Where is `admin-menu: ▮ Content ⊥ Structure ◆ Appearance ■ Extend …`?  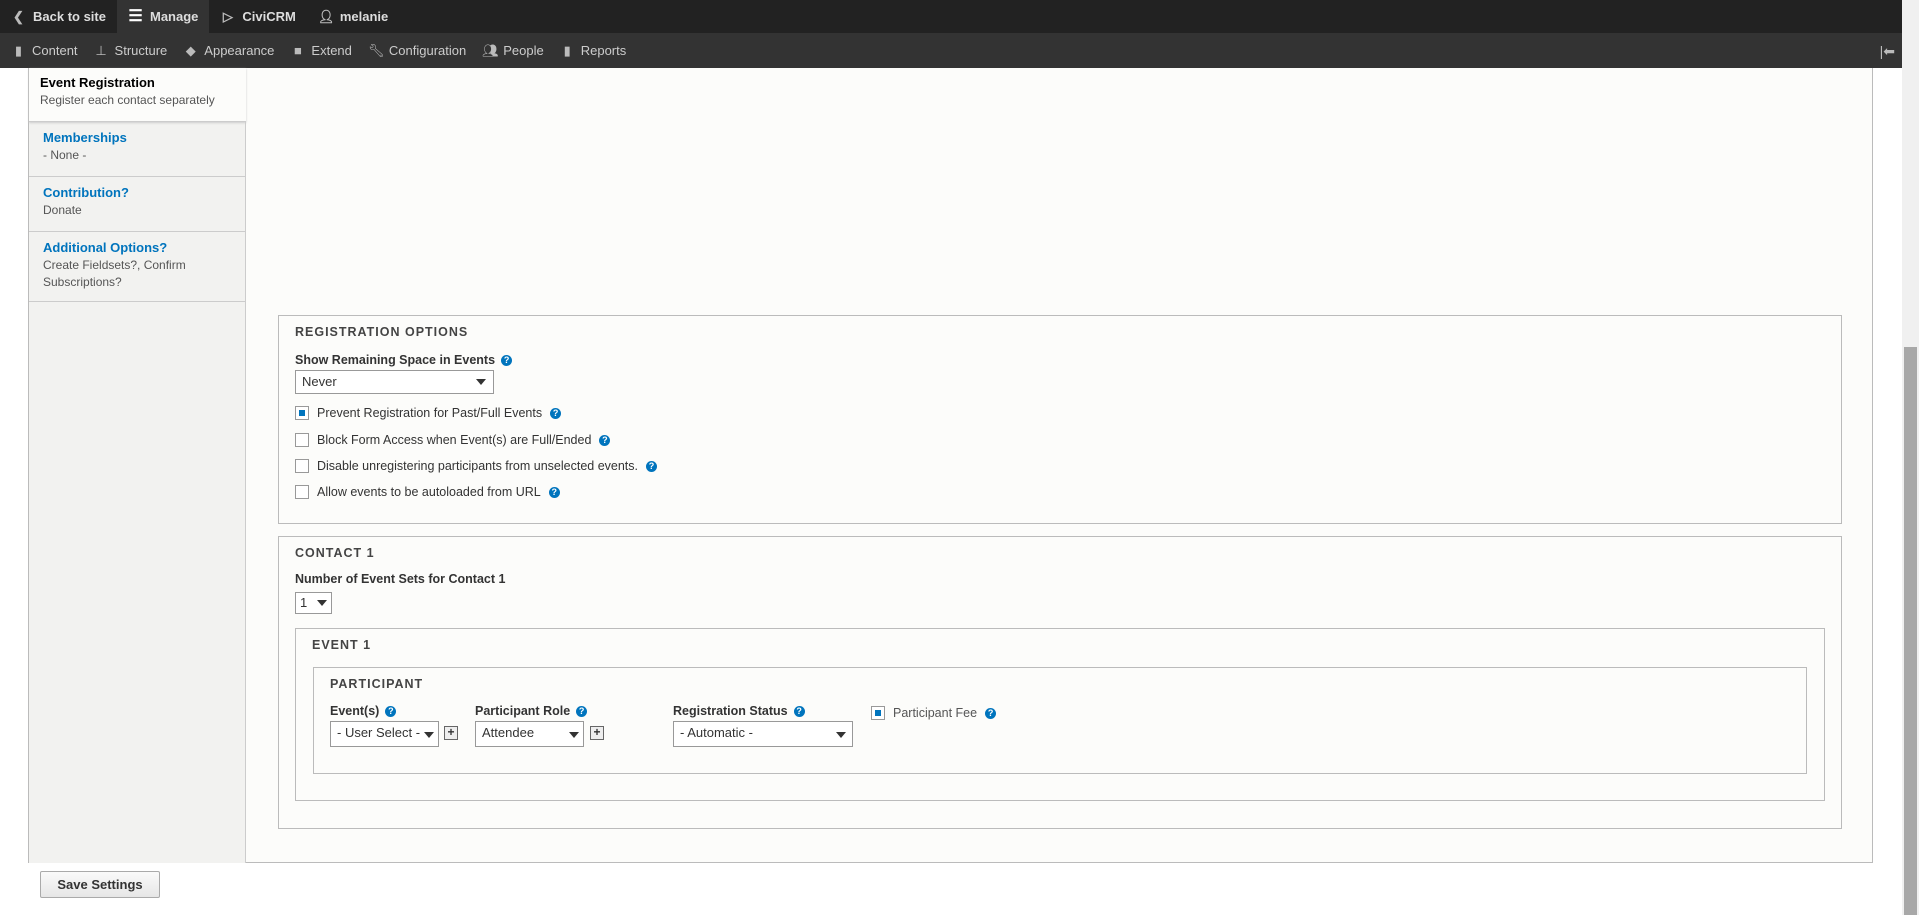 admin-menu: ▮ Content ⊥ Structure ◆ Appearance ■ Extend … is located at coordinates (951, 50).